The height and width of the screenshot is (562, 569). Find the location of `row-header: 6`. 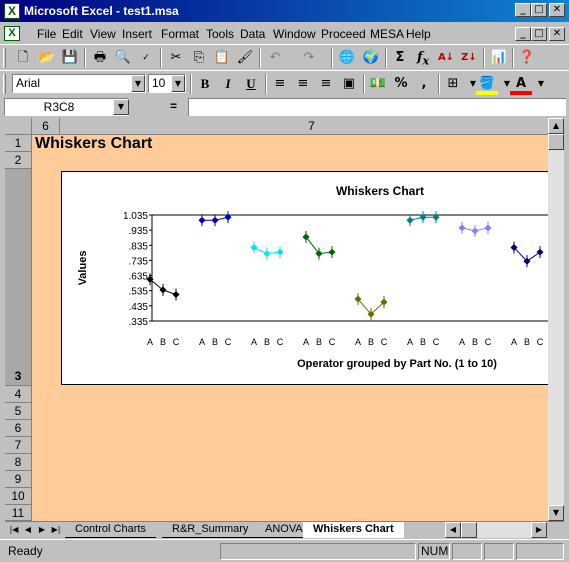

row-header: 6 is located at coordinates (18, 428).